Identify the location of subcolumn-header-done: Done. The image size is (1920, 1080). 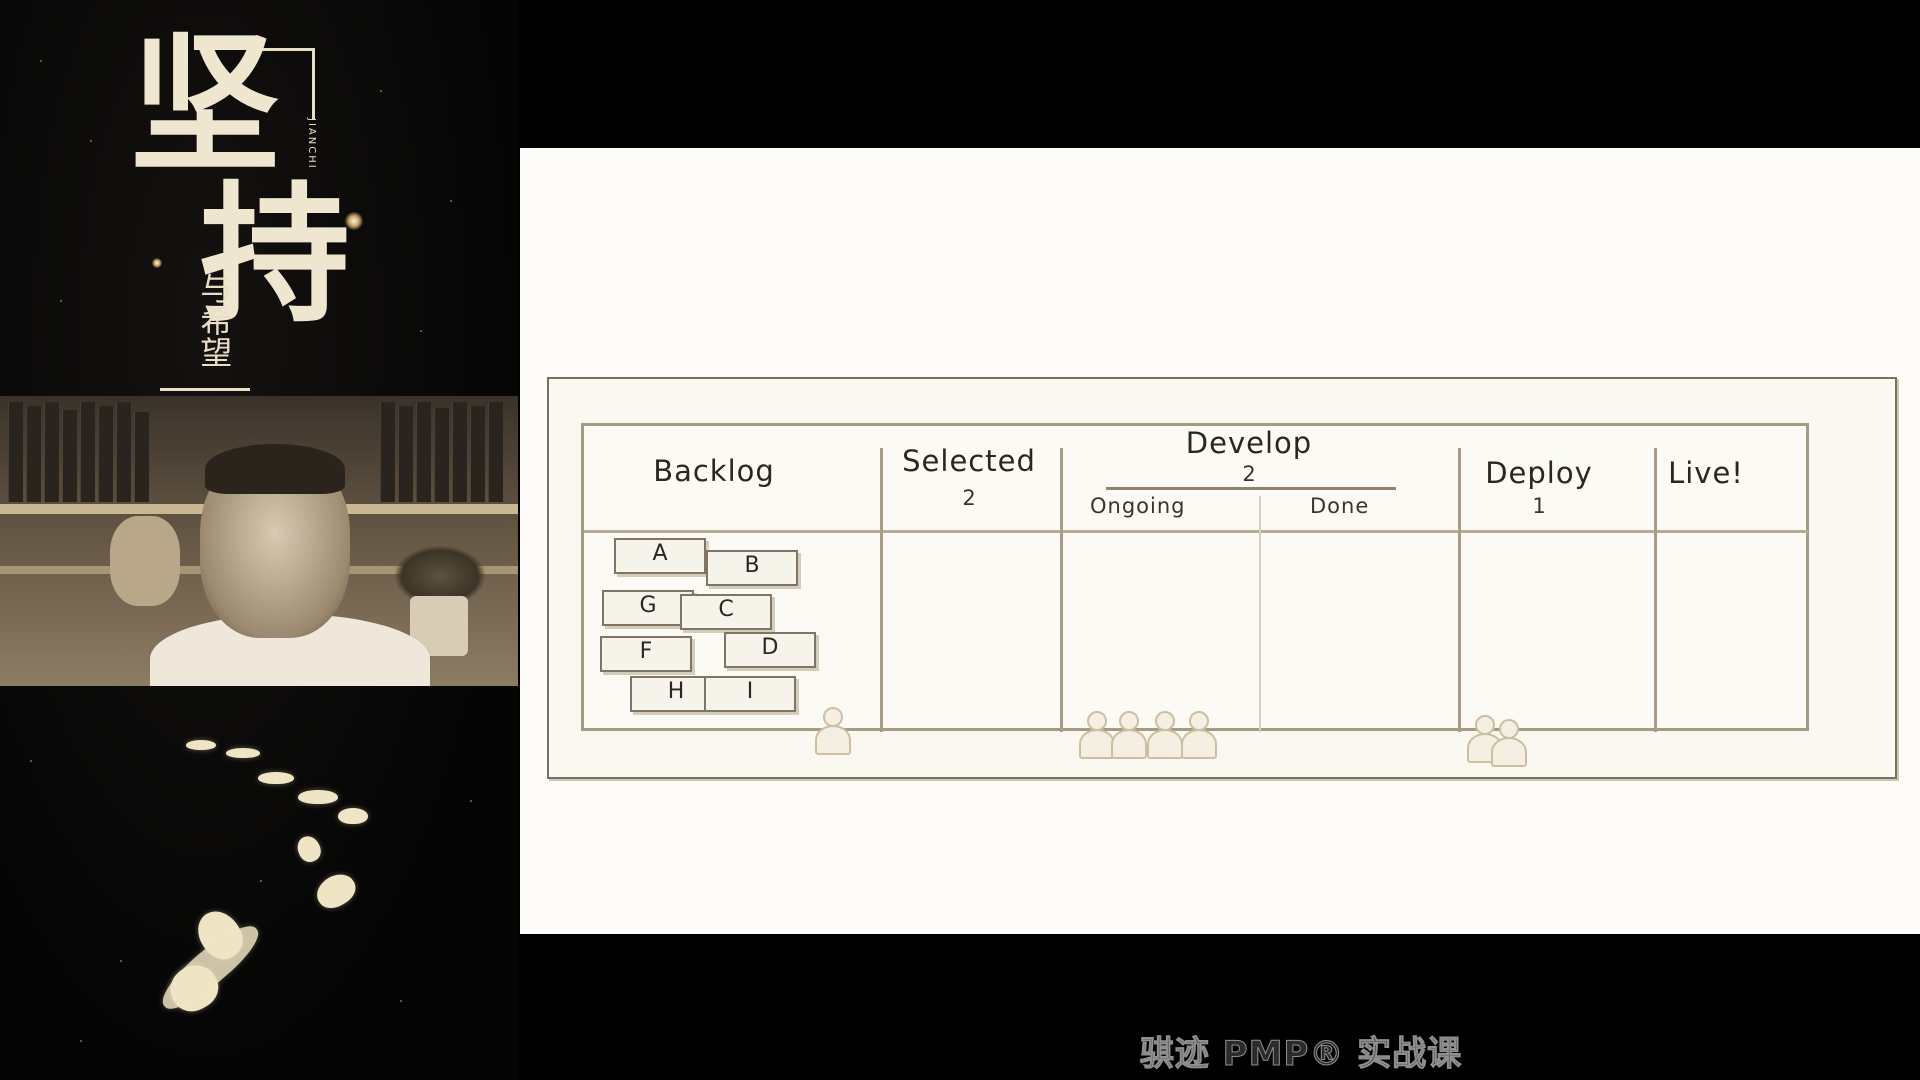
(1340, 506).